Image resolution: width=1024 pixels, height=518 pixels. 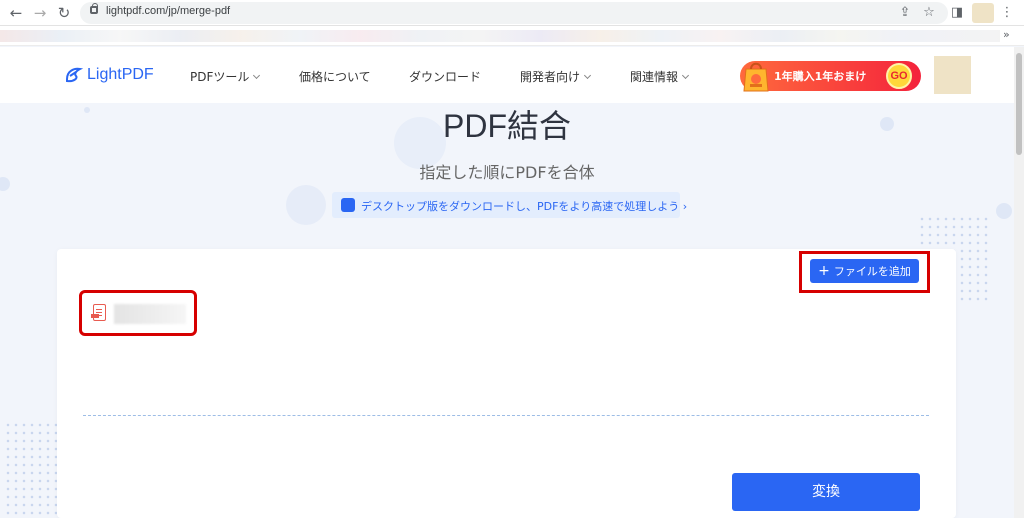 What do you see at coordinates (1006, 34) in the screenshot?
I see `more-bookmarks-icon: »` at bounding box center [1006, 34].